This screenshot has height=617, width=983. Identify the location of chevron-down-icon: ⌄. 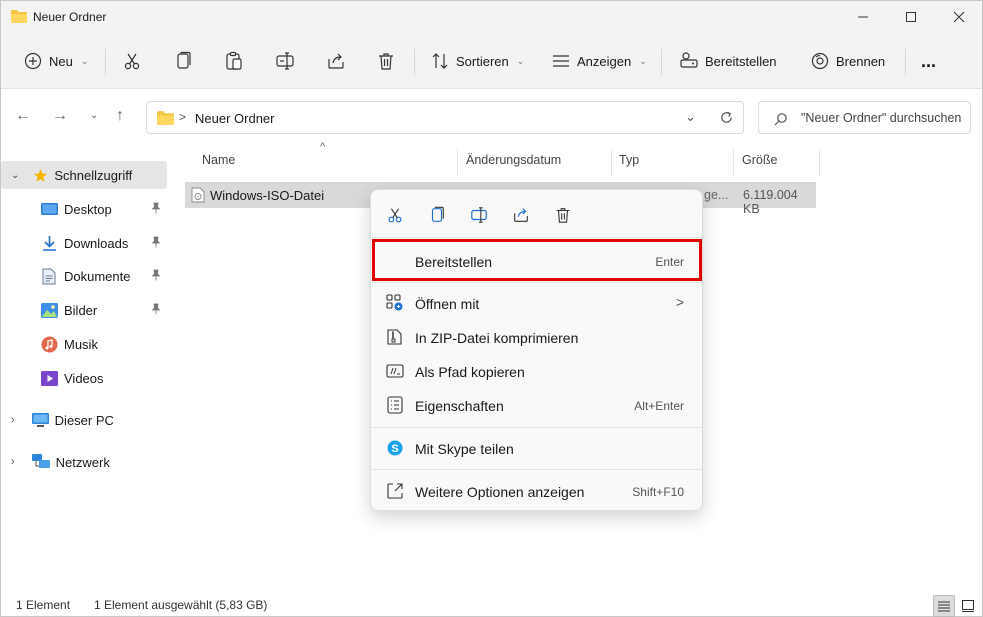
(520, 60).